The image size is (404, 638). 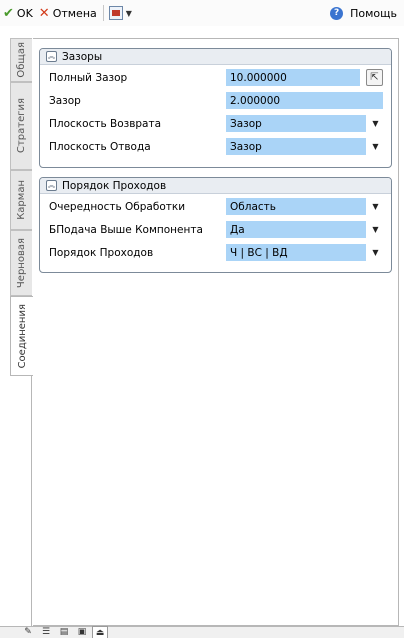 I want to click on document-menu-button: ▼, so click(x=120, y=13).